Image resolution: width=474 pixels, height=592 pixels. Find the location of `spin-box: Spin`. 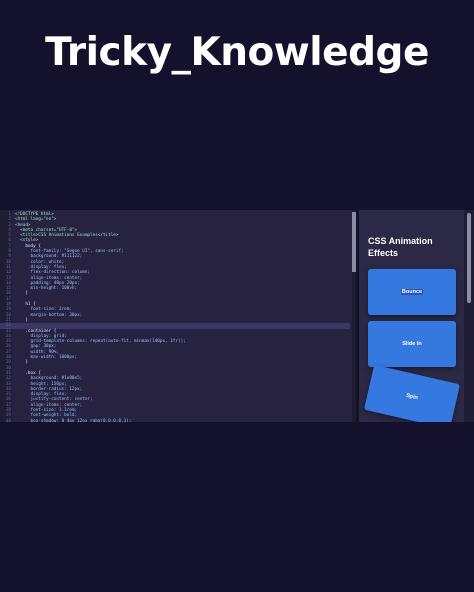

spin-box: Spin is located at coordinates (412, 393).